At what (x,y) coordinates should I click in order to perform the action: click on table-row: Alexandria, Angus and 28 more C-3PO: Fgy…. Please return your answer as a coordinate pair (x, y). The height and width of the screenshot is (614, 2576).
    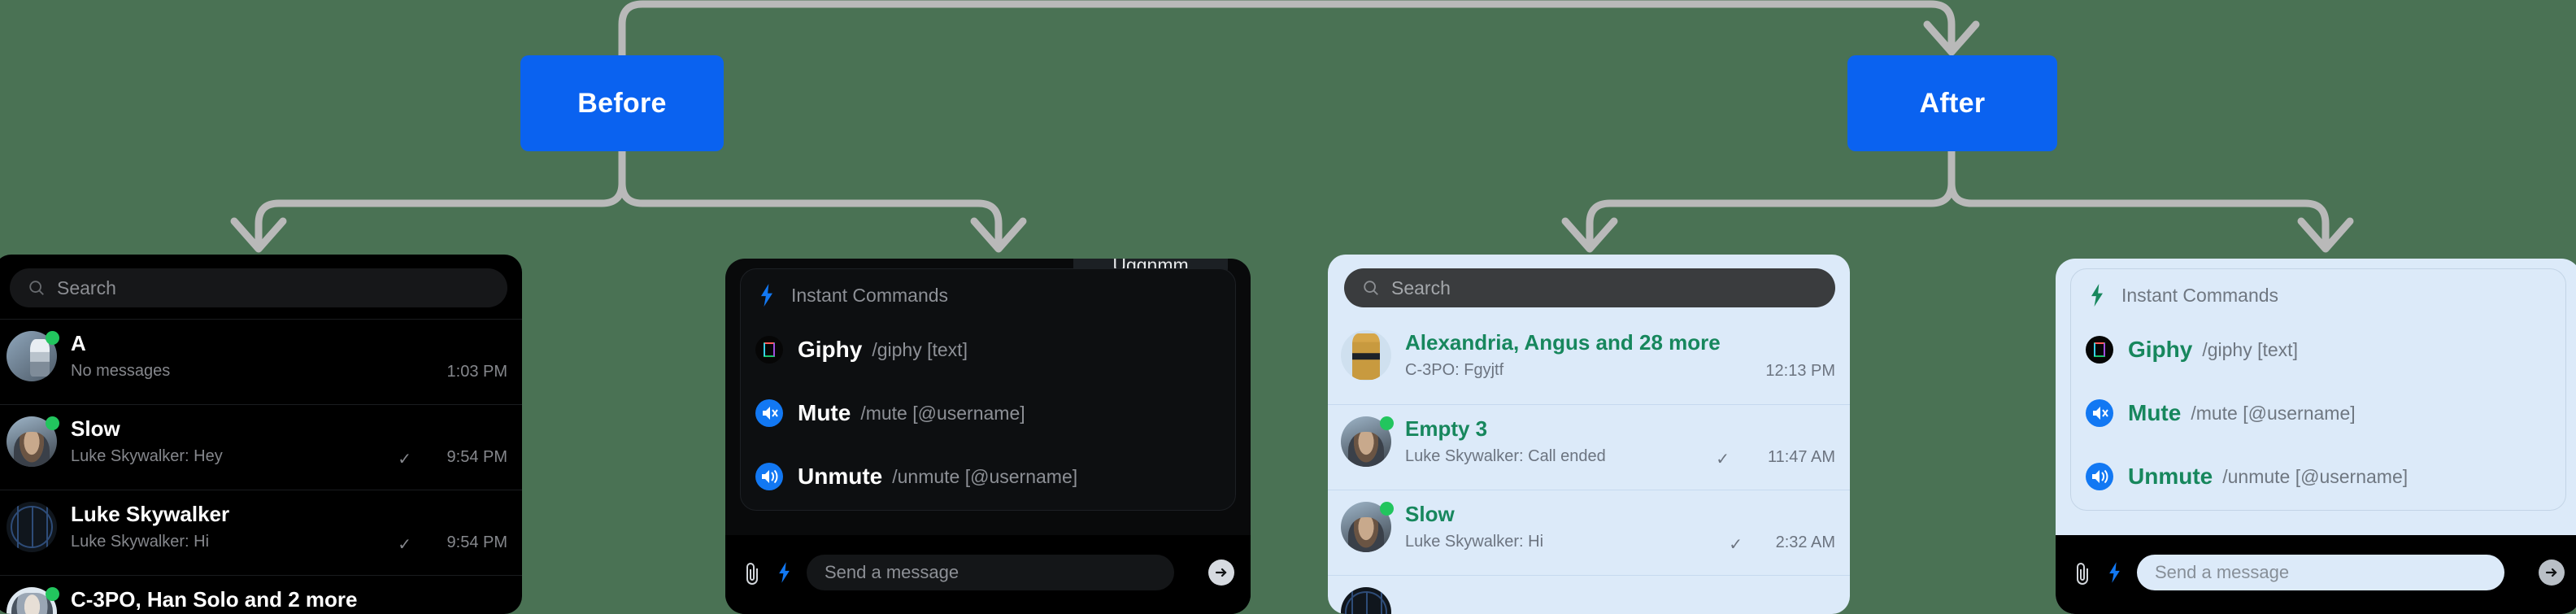
    Looking at the image, I should click on (1589, 361).